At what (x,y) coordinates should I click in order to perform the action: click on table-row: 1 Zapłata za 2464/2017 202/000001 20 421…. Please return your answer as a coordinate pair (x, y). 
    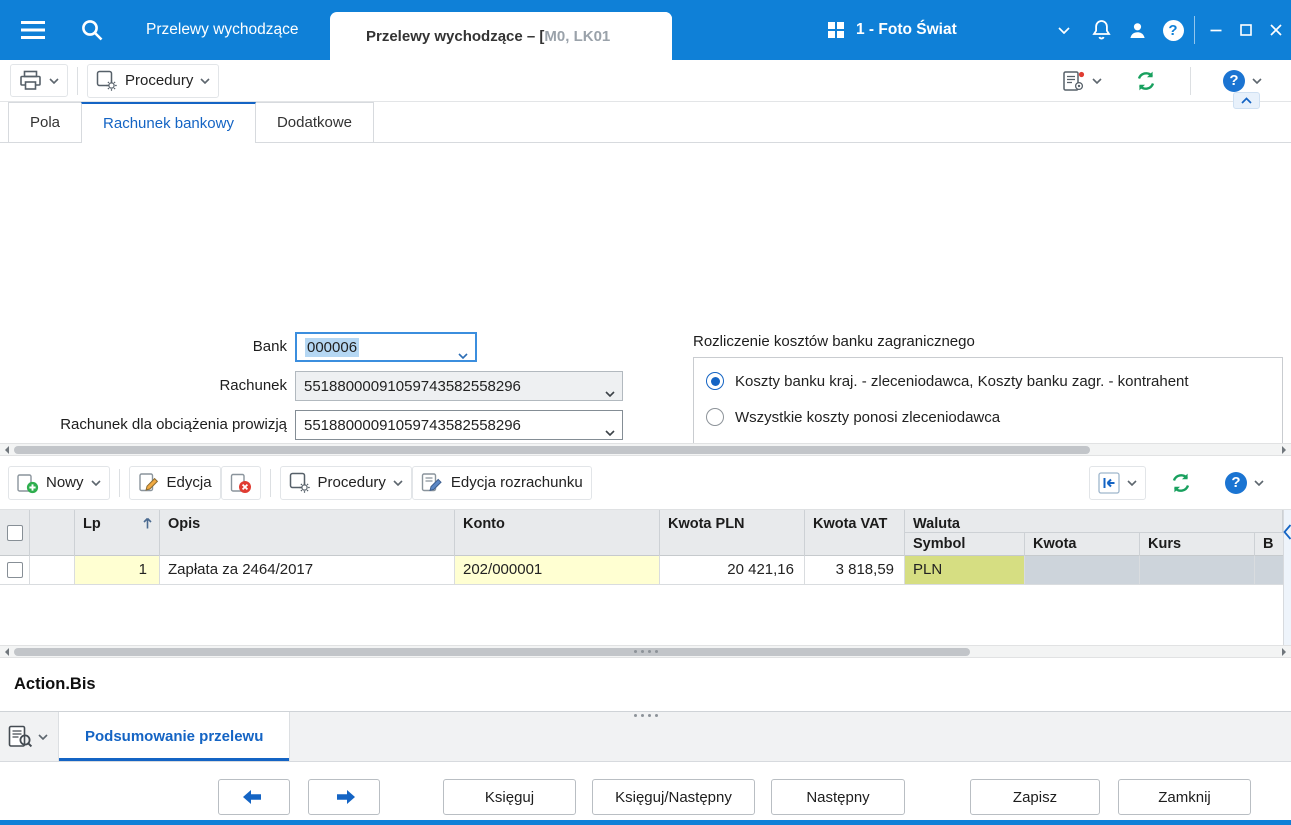
    Looking at the image, I should click on (641, 570).